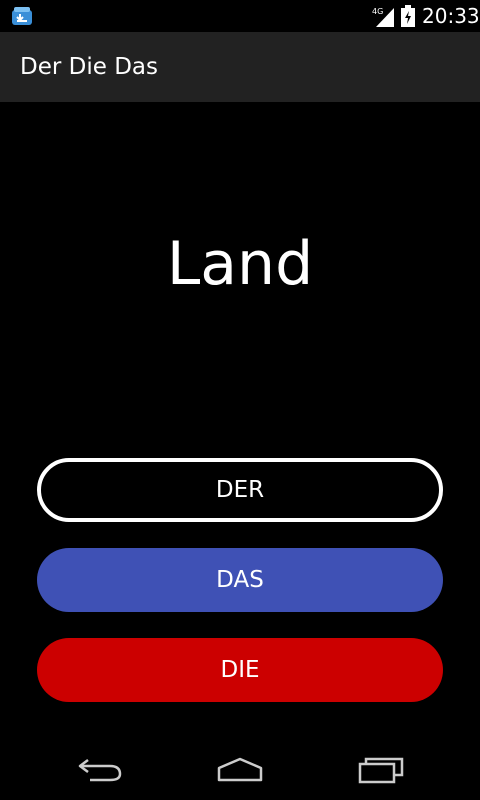 This screenshot has width=480, height=800. What do you see at coordinates (240, 264) in the screenshot?
I see `quiz-word: Land` at bounding box center [240, 264].